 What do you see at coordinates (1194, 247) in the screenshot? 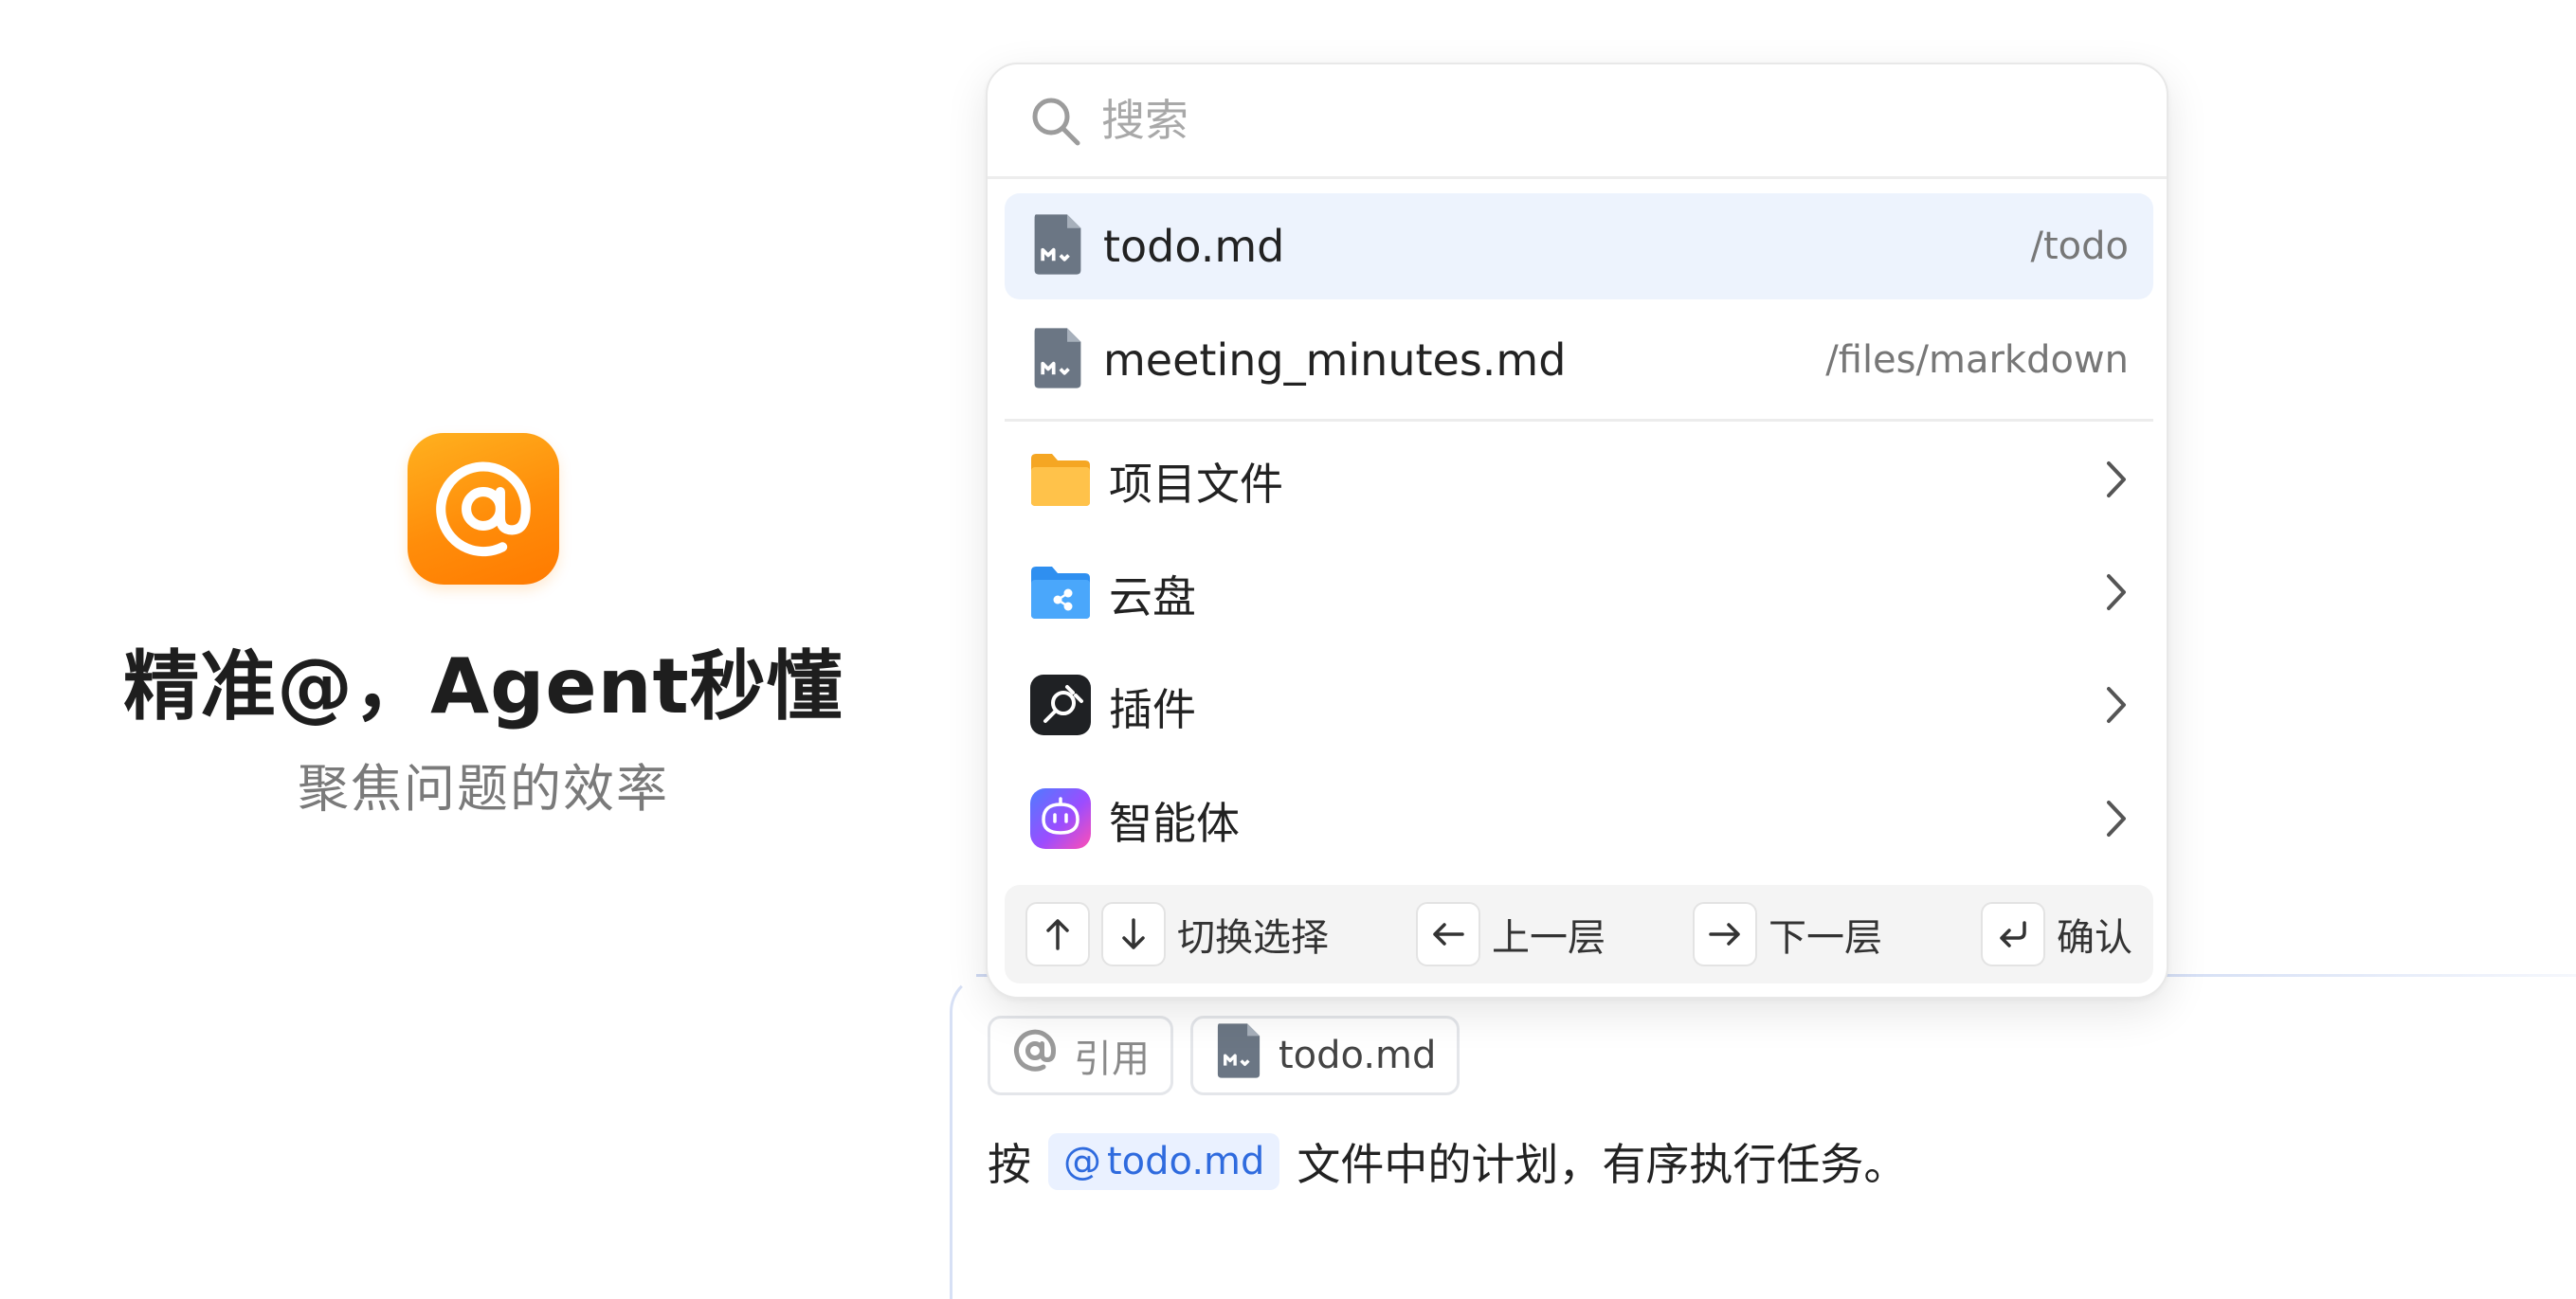
I see `file-name: todo.md` at bounding box center [1194, 247].